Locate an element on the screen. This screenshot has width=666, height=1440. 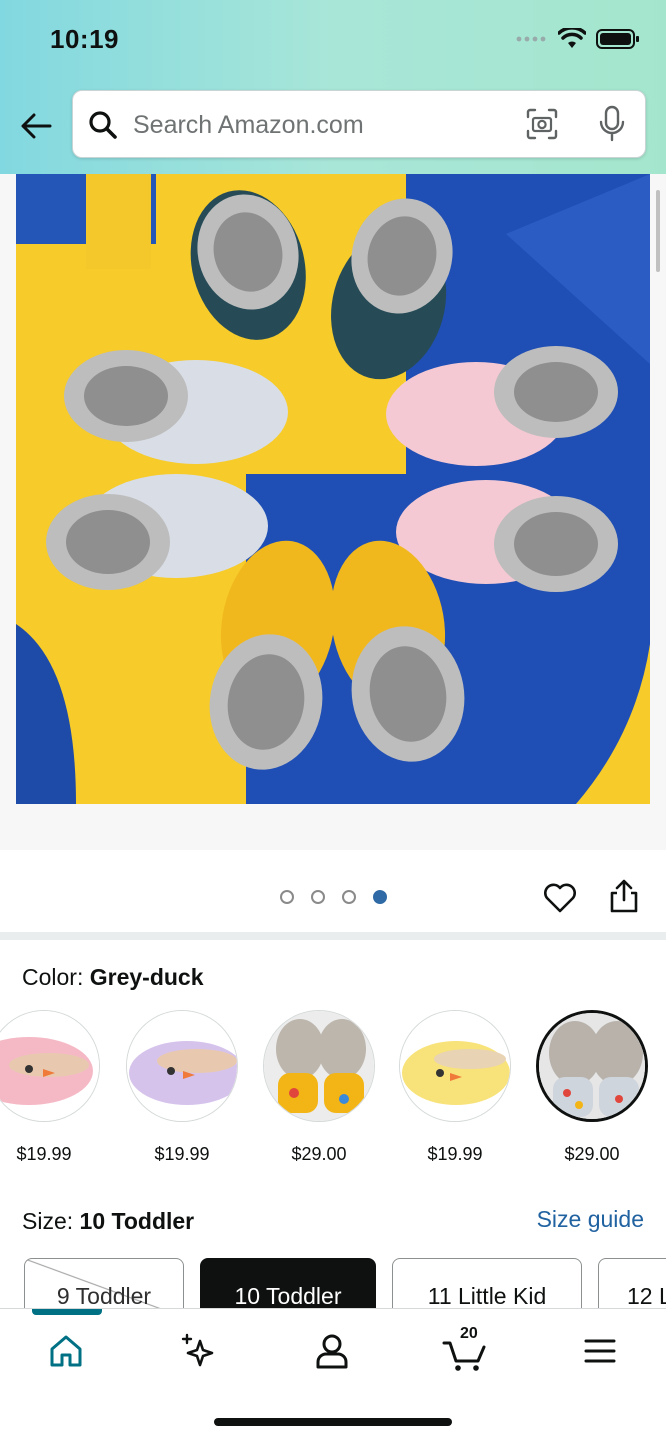
cart-count-badge: 20 is located at coordinates (469, 1333).